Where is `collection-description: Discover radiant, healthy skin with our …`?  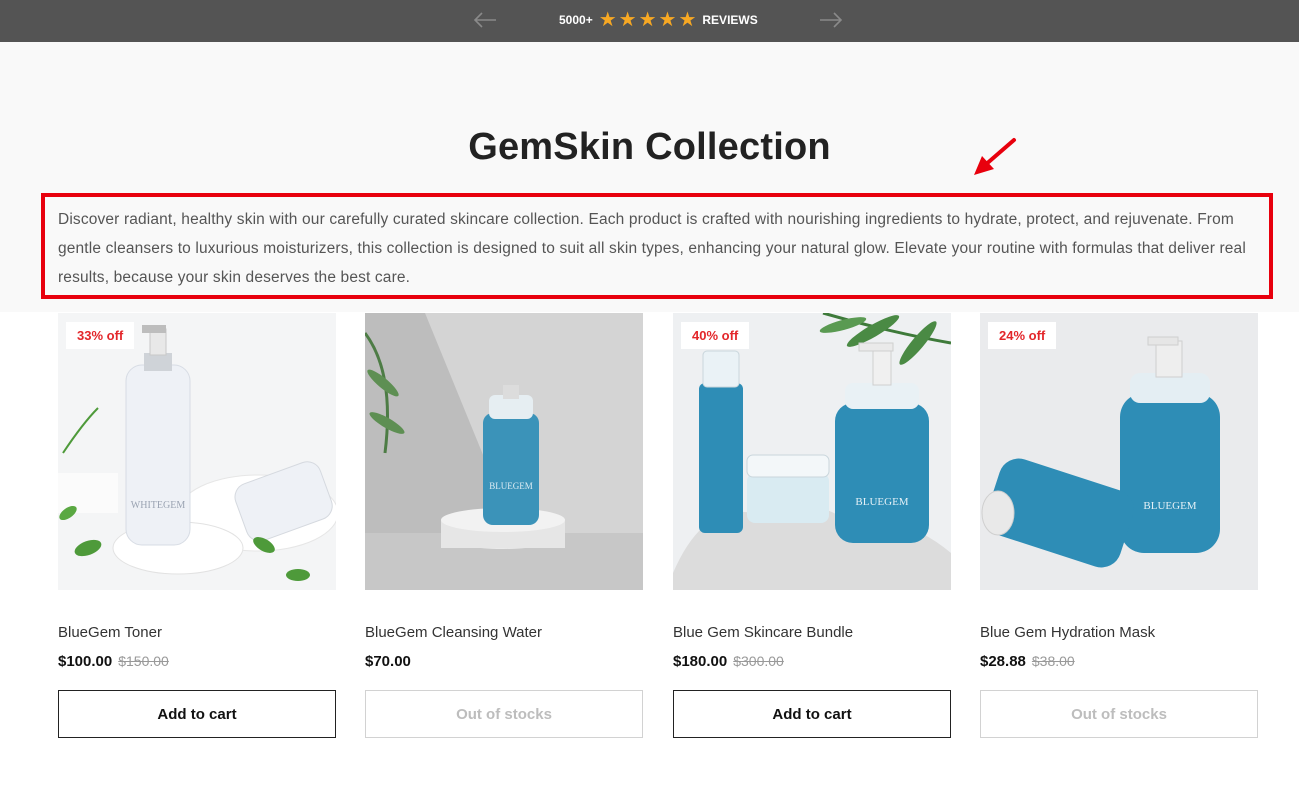
collection-description: Discover radiant, healthy skin with our … is located at coordinates (652, 248).